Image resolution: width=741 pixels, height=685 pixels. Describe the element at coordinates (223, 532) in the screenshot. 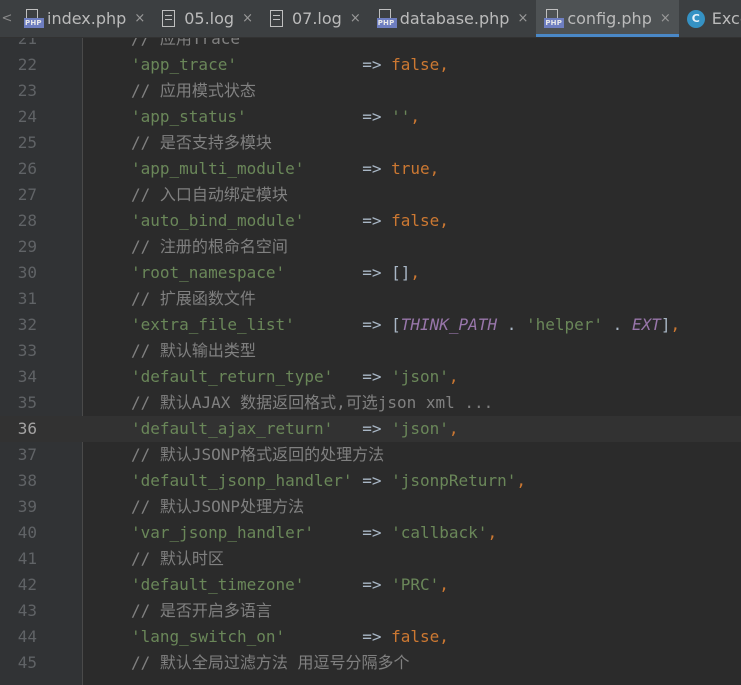

I see `config-key: 'var_jsonp_handler'` at that location.